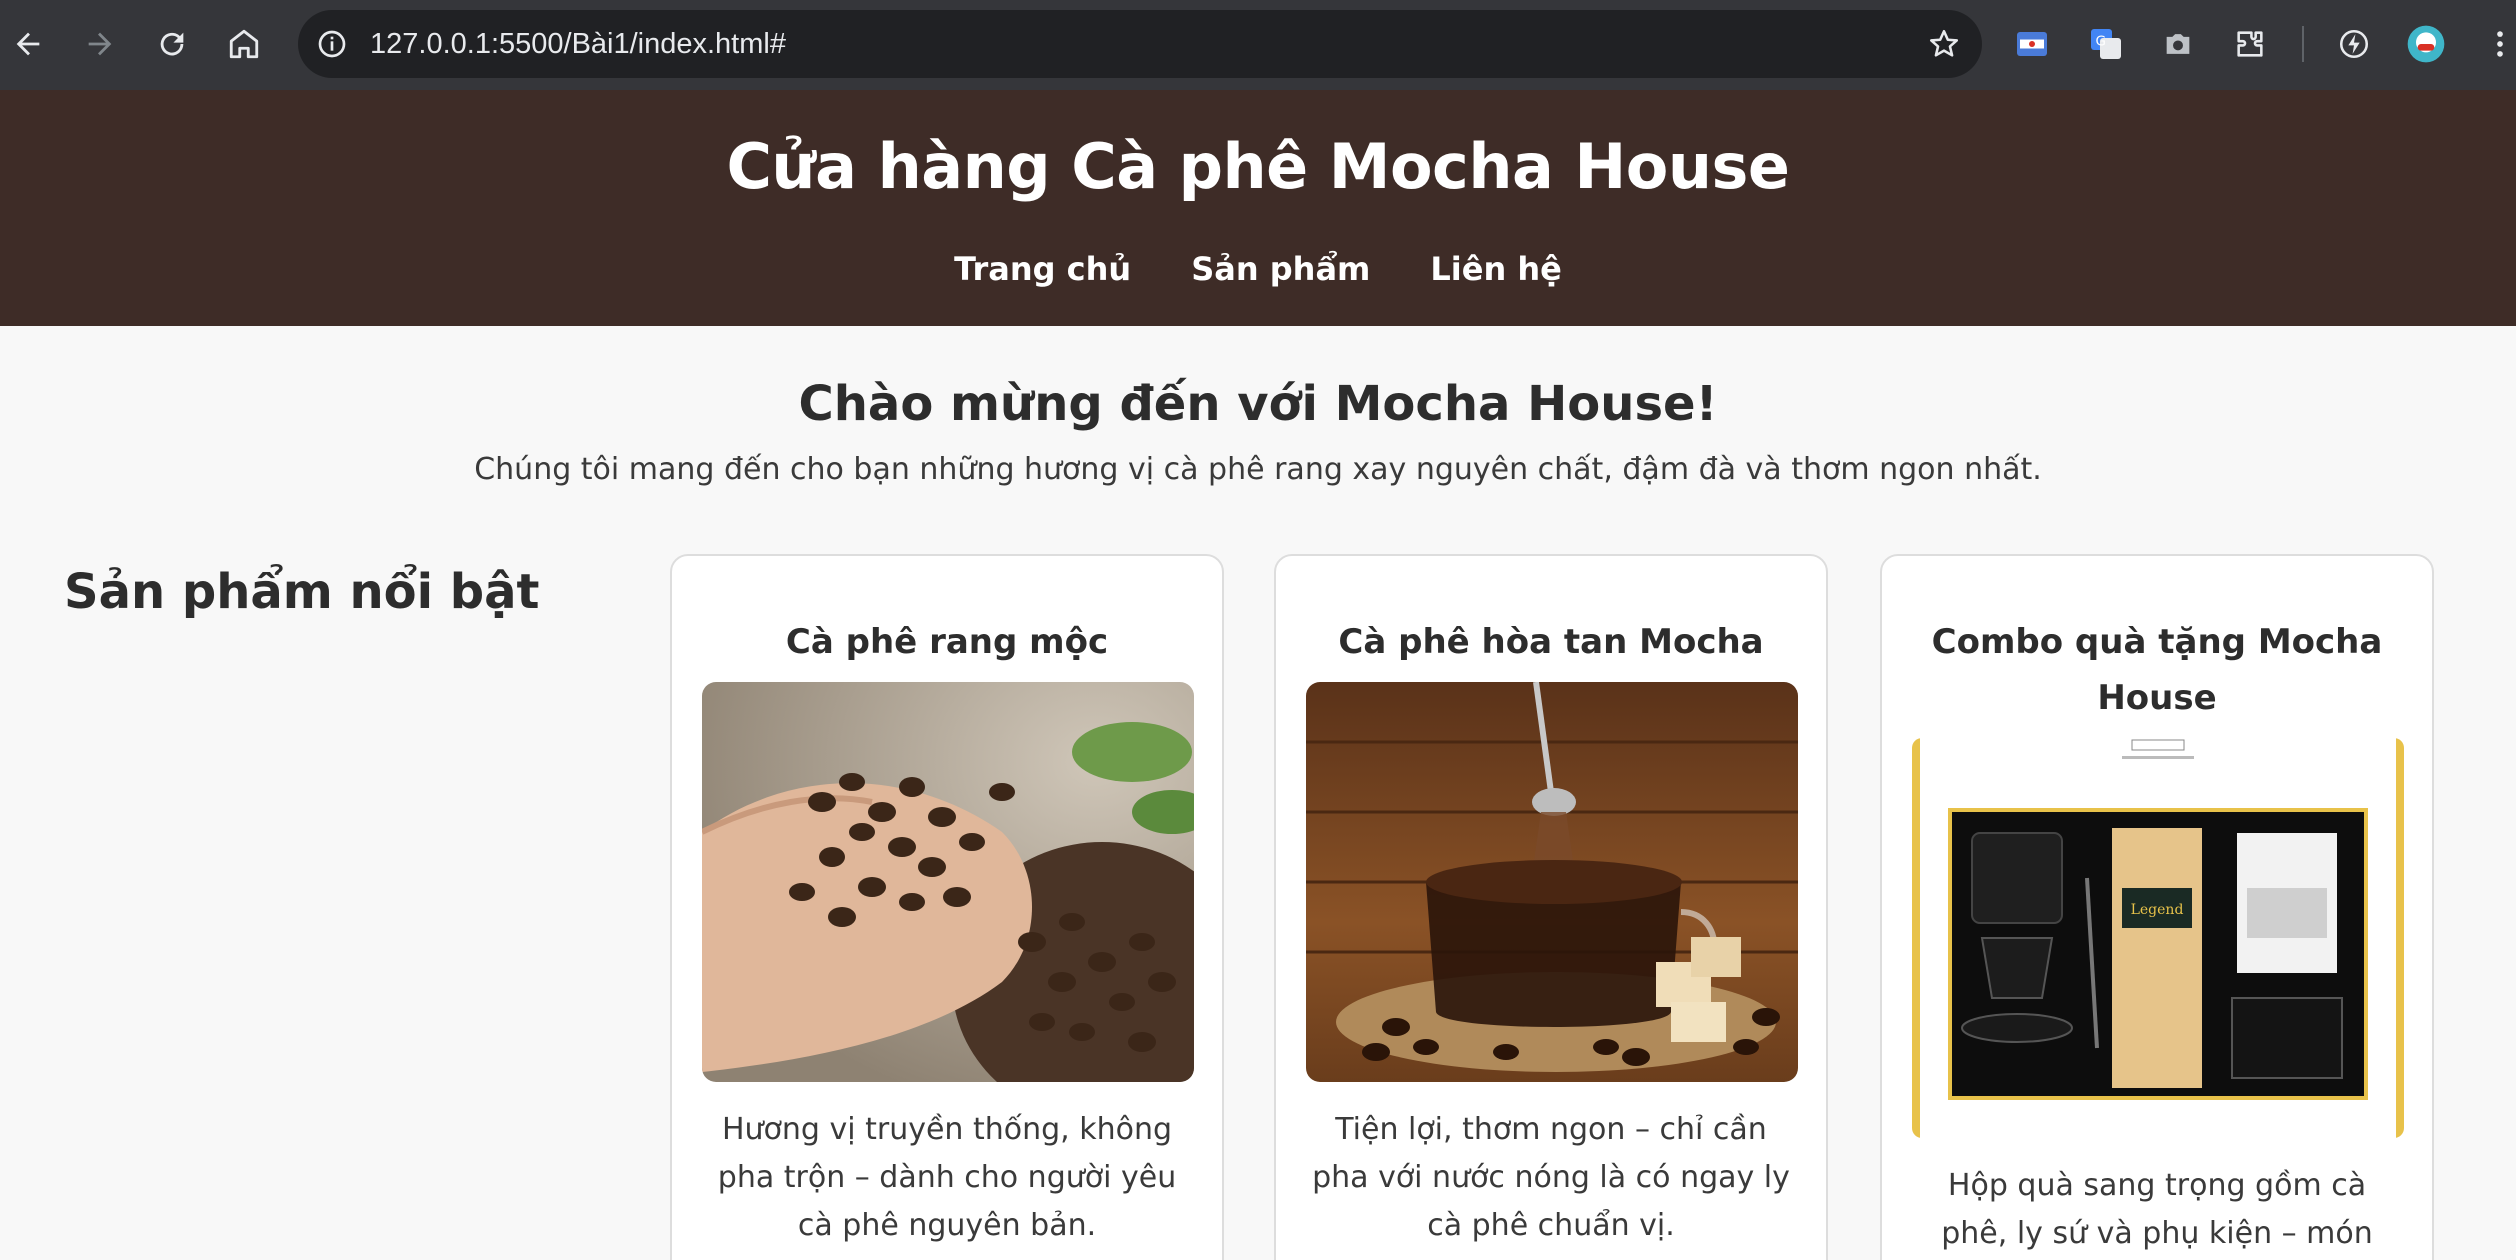 This screenshot has width=2516, height=1260. What do you see at coordinates (1552, 882) in the screenshot?
I see `instant-coffee-cup-image` at bounding box center [1552, 882].